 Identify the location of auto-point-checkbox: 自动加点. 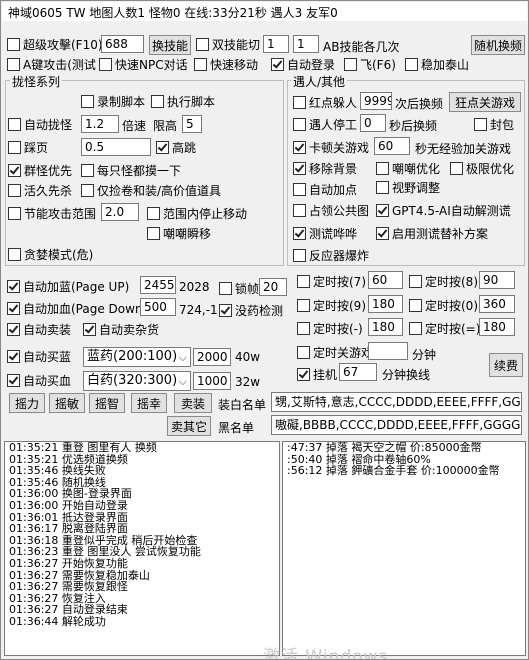
(325, 189).